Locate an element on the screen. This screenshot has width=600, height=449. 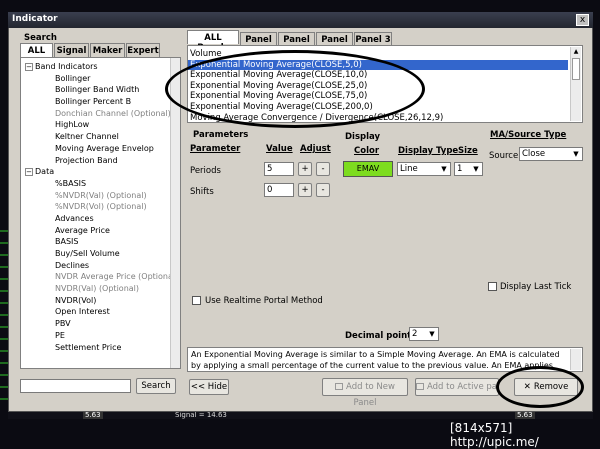
tree-item-label: %NVDR(Vol) (Optional) is located at coordinates (101, 207).